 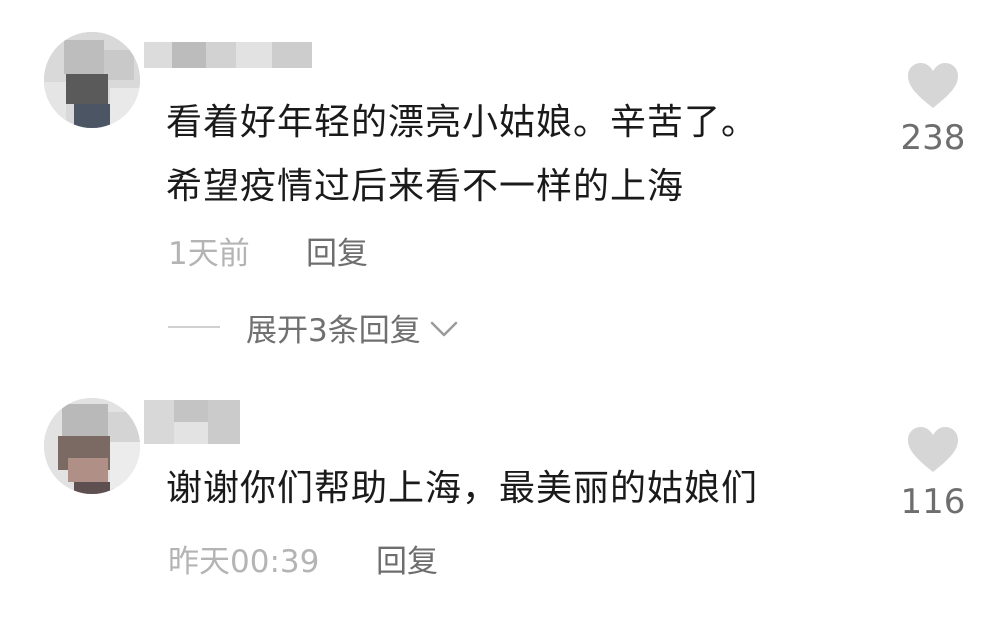 I want to click on like-button: 238, so click(x=933, y=110).